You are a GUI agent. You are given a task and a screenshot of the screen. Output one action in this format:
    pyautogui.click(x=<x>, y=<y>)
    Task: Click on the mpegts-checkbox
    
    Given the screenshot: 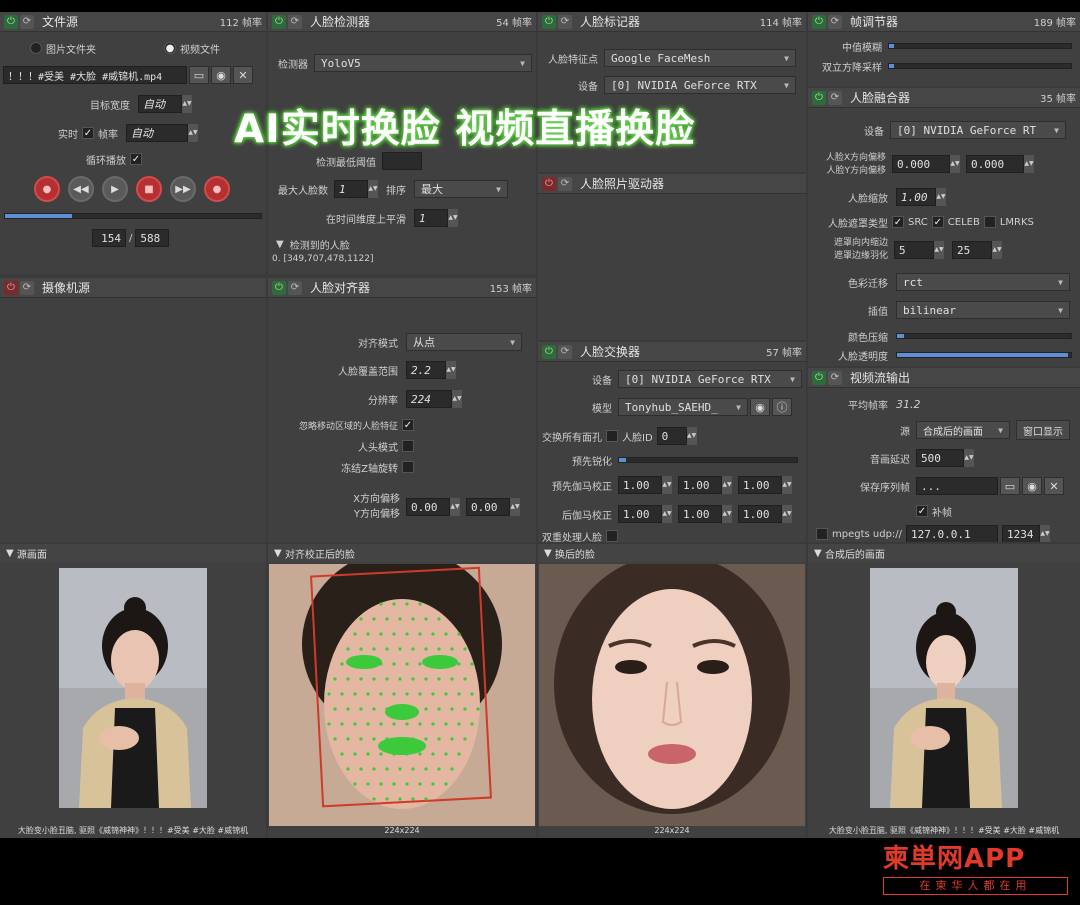 What is the action you would take?
    pyautogui.click(x=822, y=534)
    